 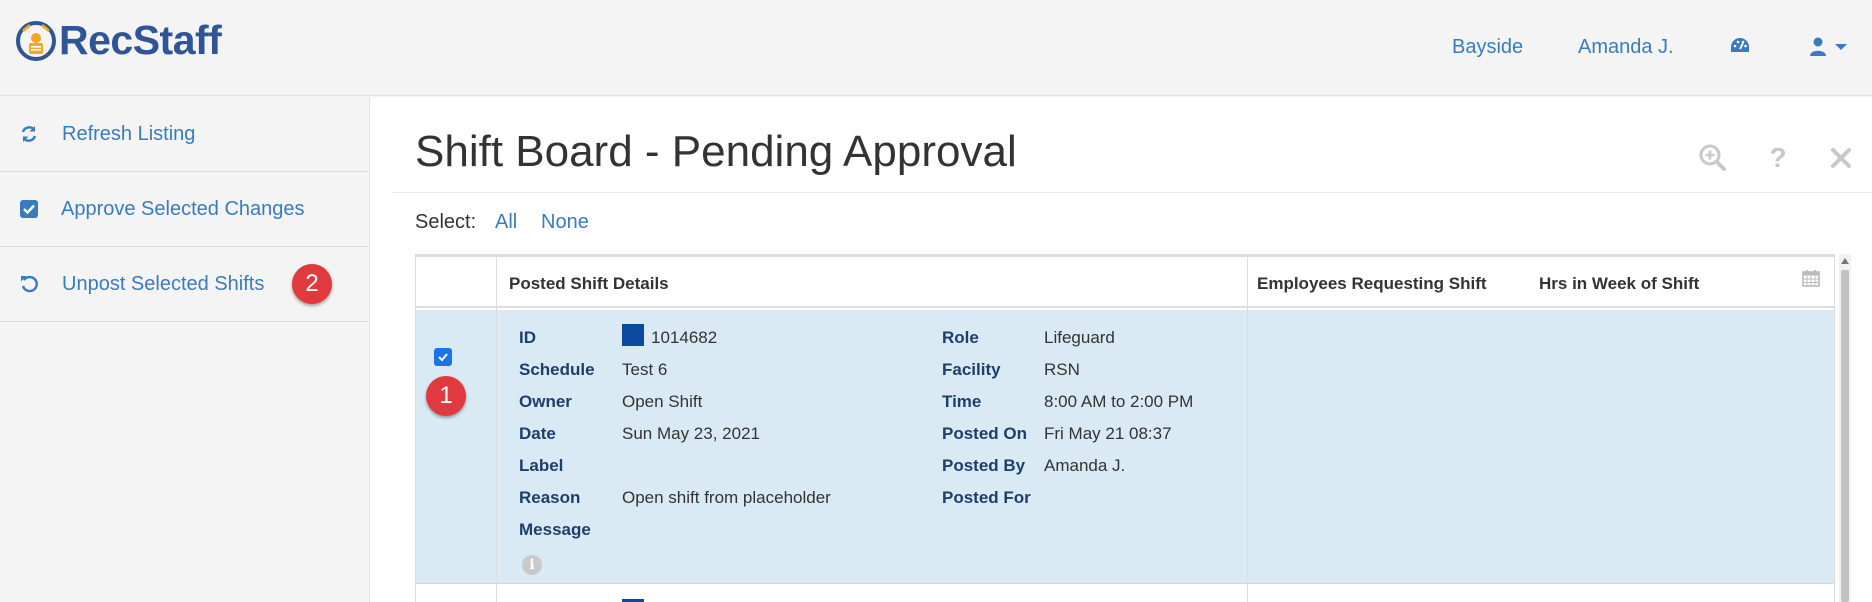 I want to click on zoom-in-icon, so click(x=1713, y=158).